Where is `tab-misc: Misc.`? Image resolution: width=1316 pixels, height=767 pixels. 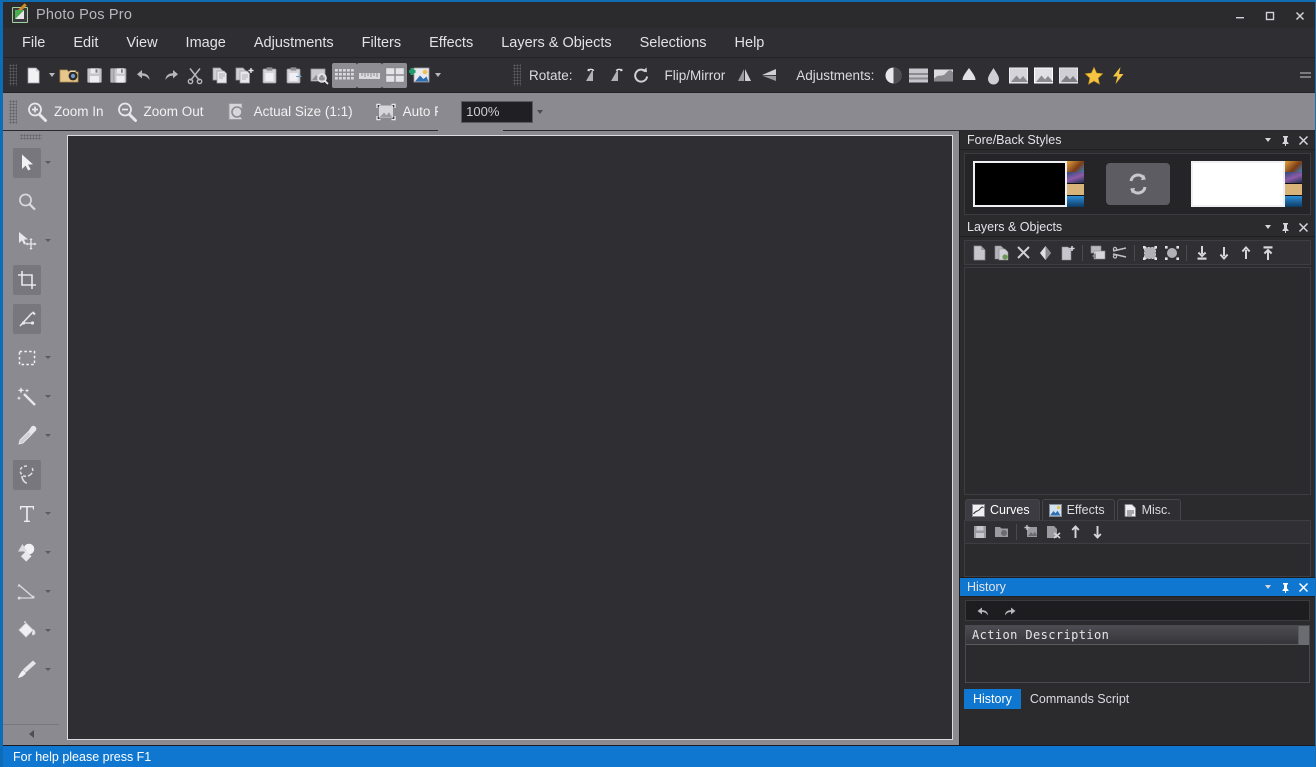
tab-misc: Misc. is located at coordinates (1148, 509).